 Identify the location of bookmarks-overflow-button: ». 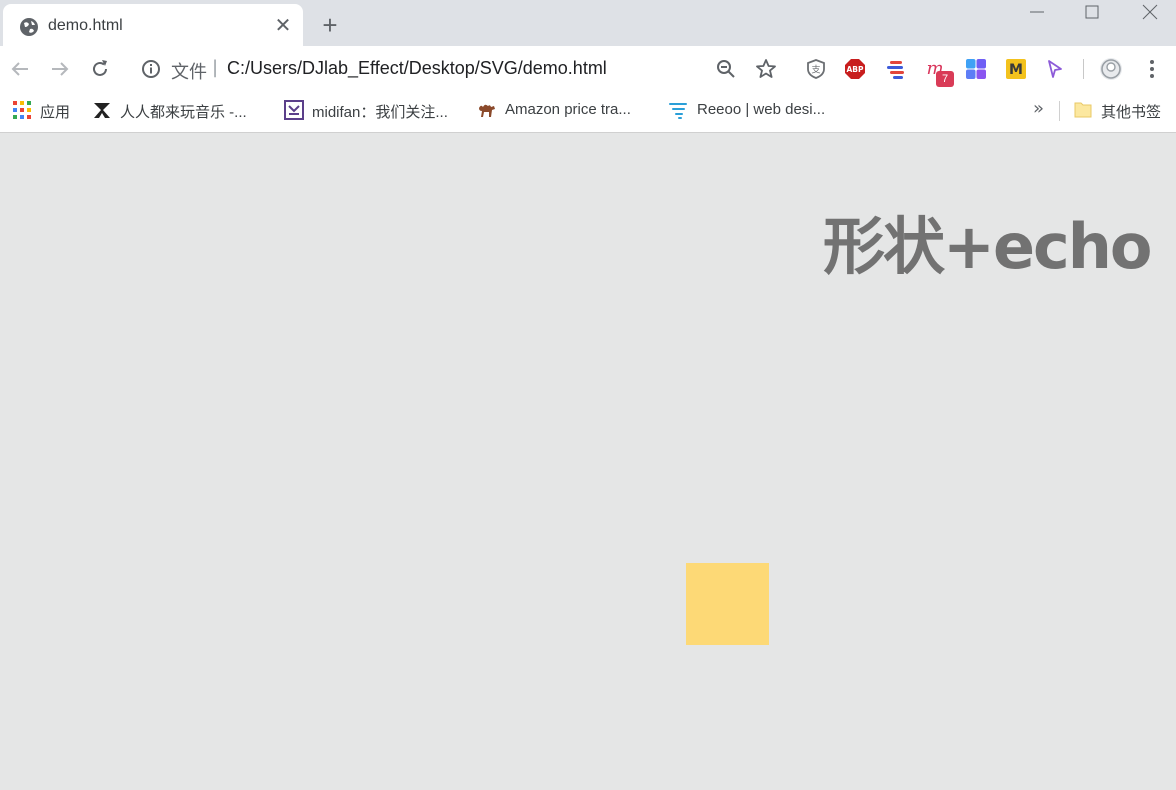
(1038, 108).